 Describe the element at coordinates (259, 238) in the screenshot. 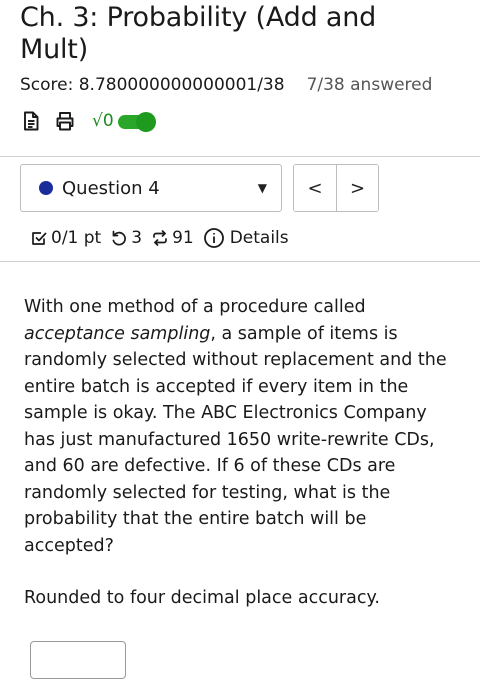

I see `details-label: Details` at that location.